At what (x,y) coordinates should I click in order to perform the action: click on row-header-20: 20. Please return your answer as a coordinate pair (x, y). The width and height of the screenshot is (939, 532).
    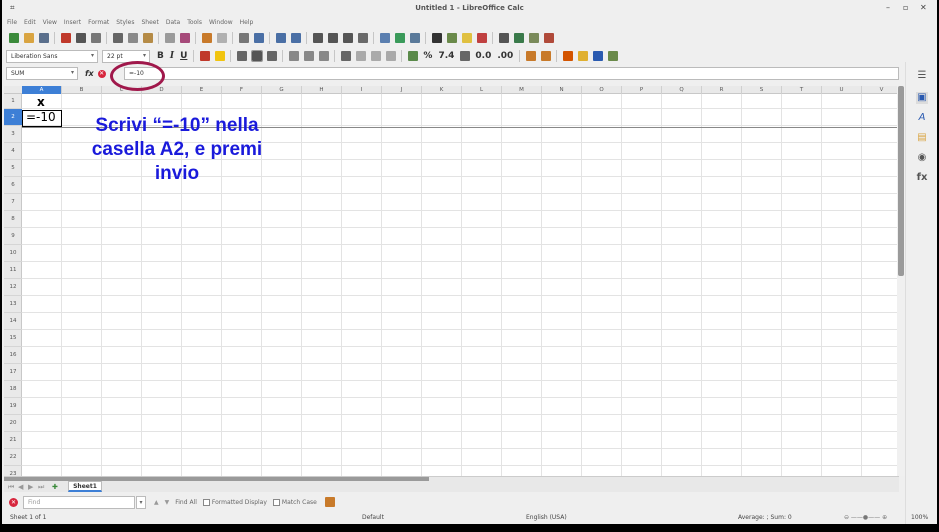
    Looking at the image, I should click on (13, 423).